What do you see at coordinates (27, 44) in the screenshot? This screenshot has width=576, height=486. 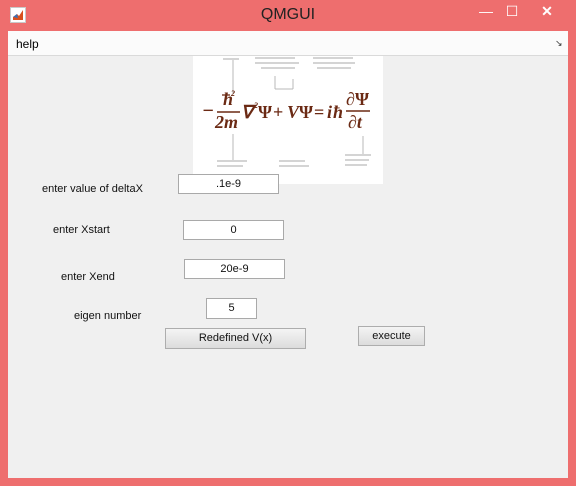 I see `menu-help: help` at bounding box center [27, 44].